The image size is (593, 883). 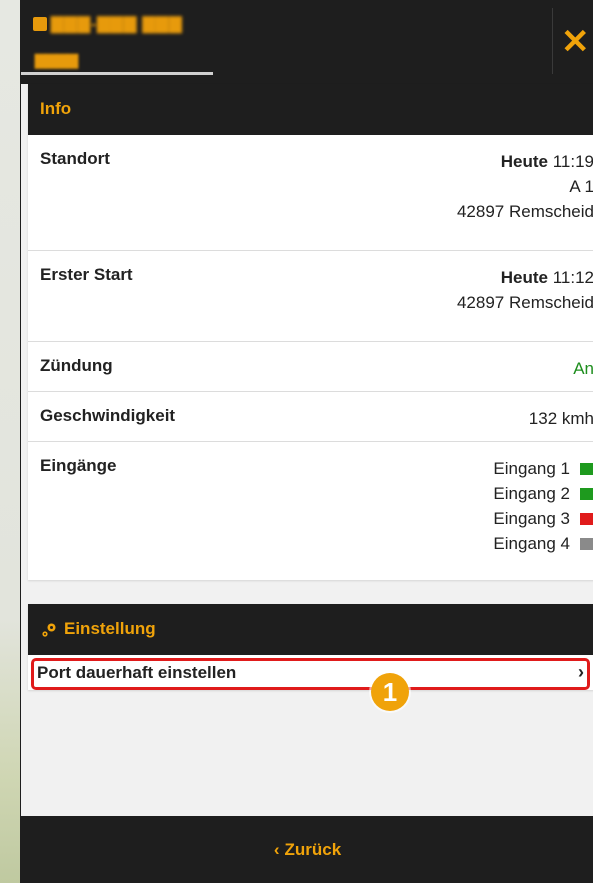 I want to click on close-button: ✕, so click(x=577, y=42).